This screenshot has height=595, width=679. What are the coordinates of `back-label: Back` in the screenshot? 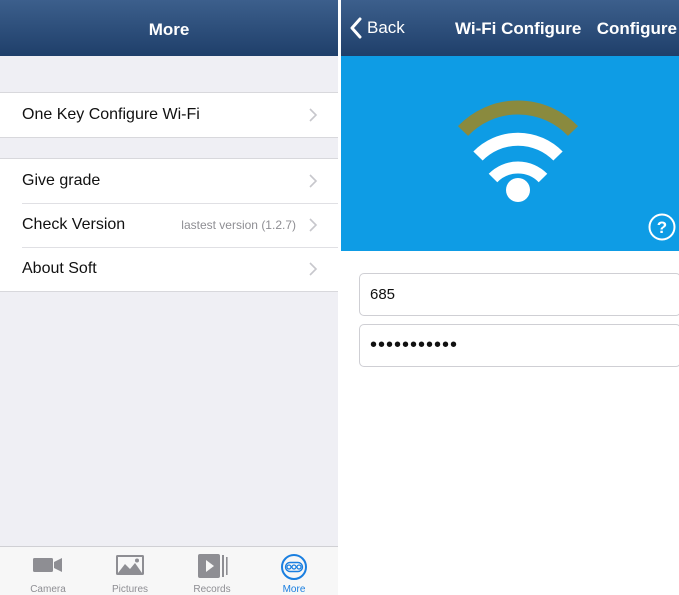 It's located at (386, 27).